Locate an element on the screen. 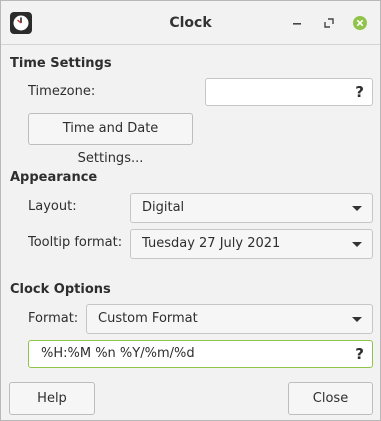 The width and height of the screenshot is (381, 421). timezone-label: Timezone: is located at coordinates (62, 91).